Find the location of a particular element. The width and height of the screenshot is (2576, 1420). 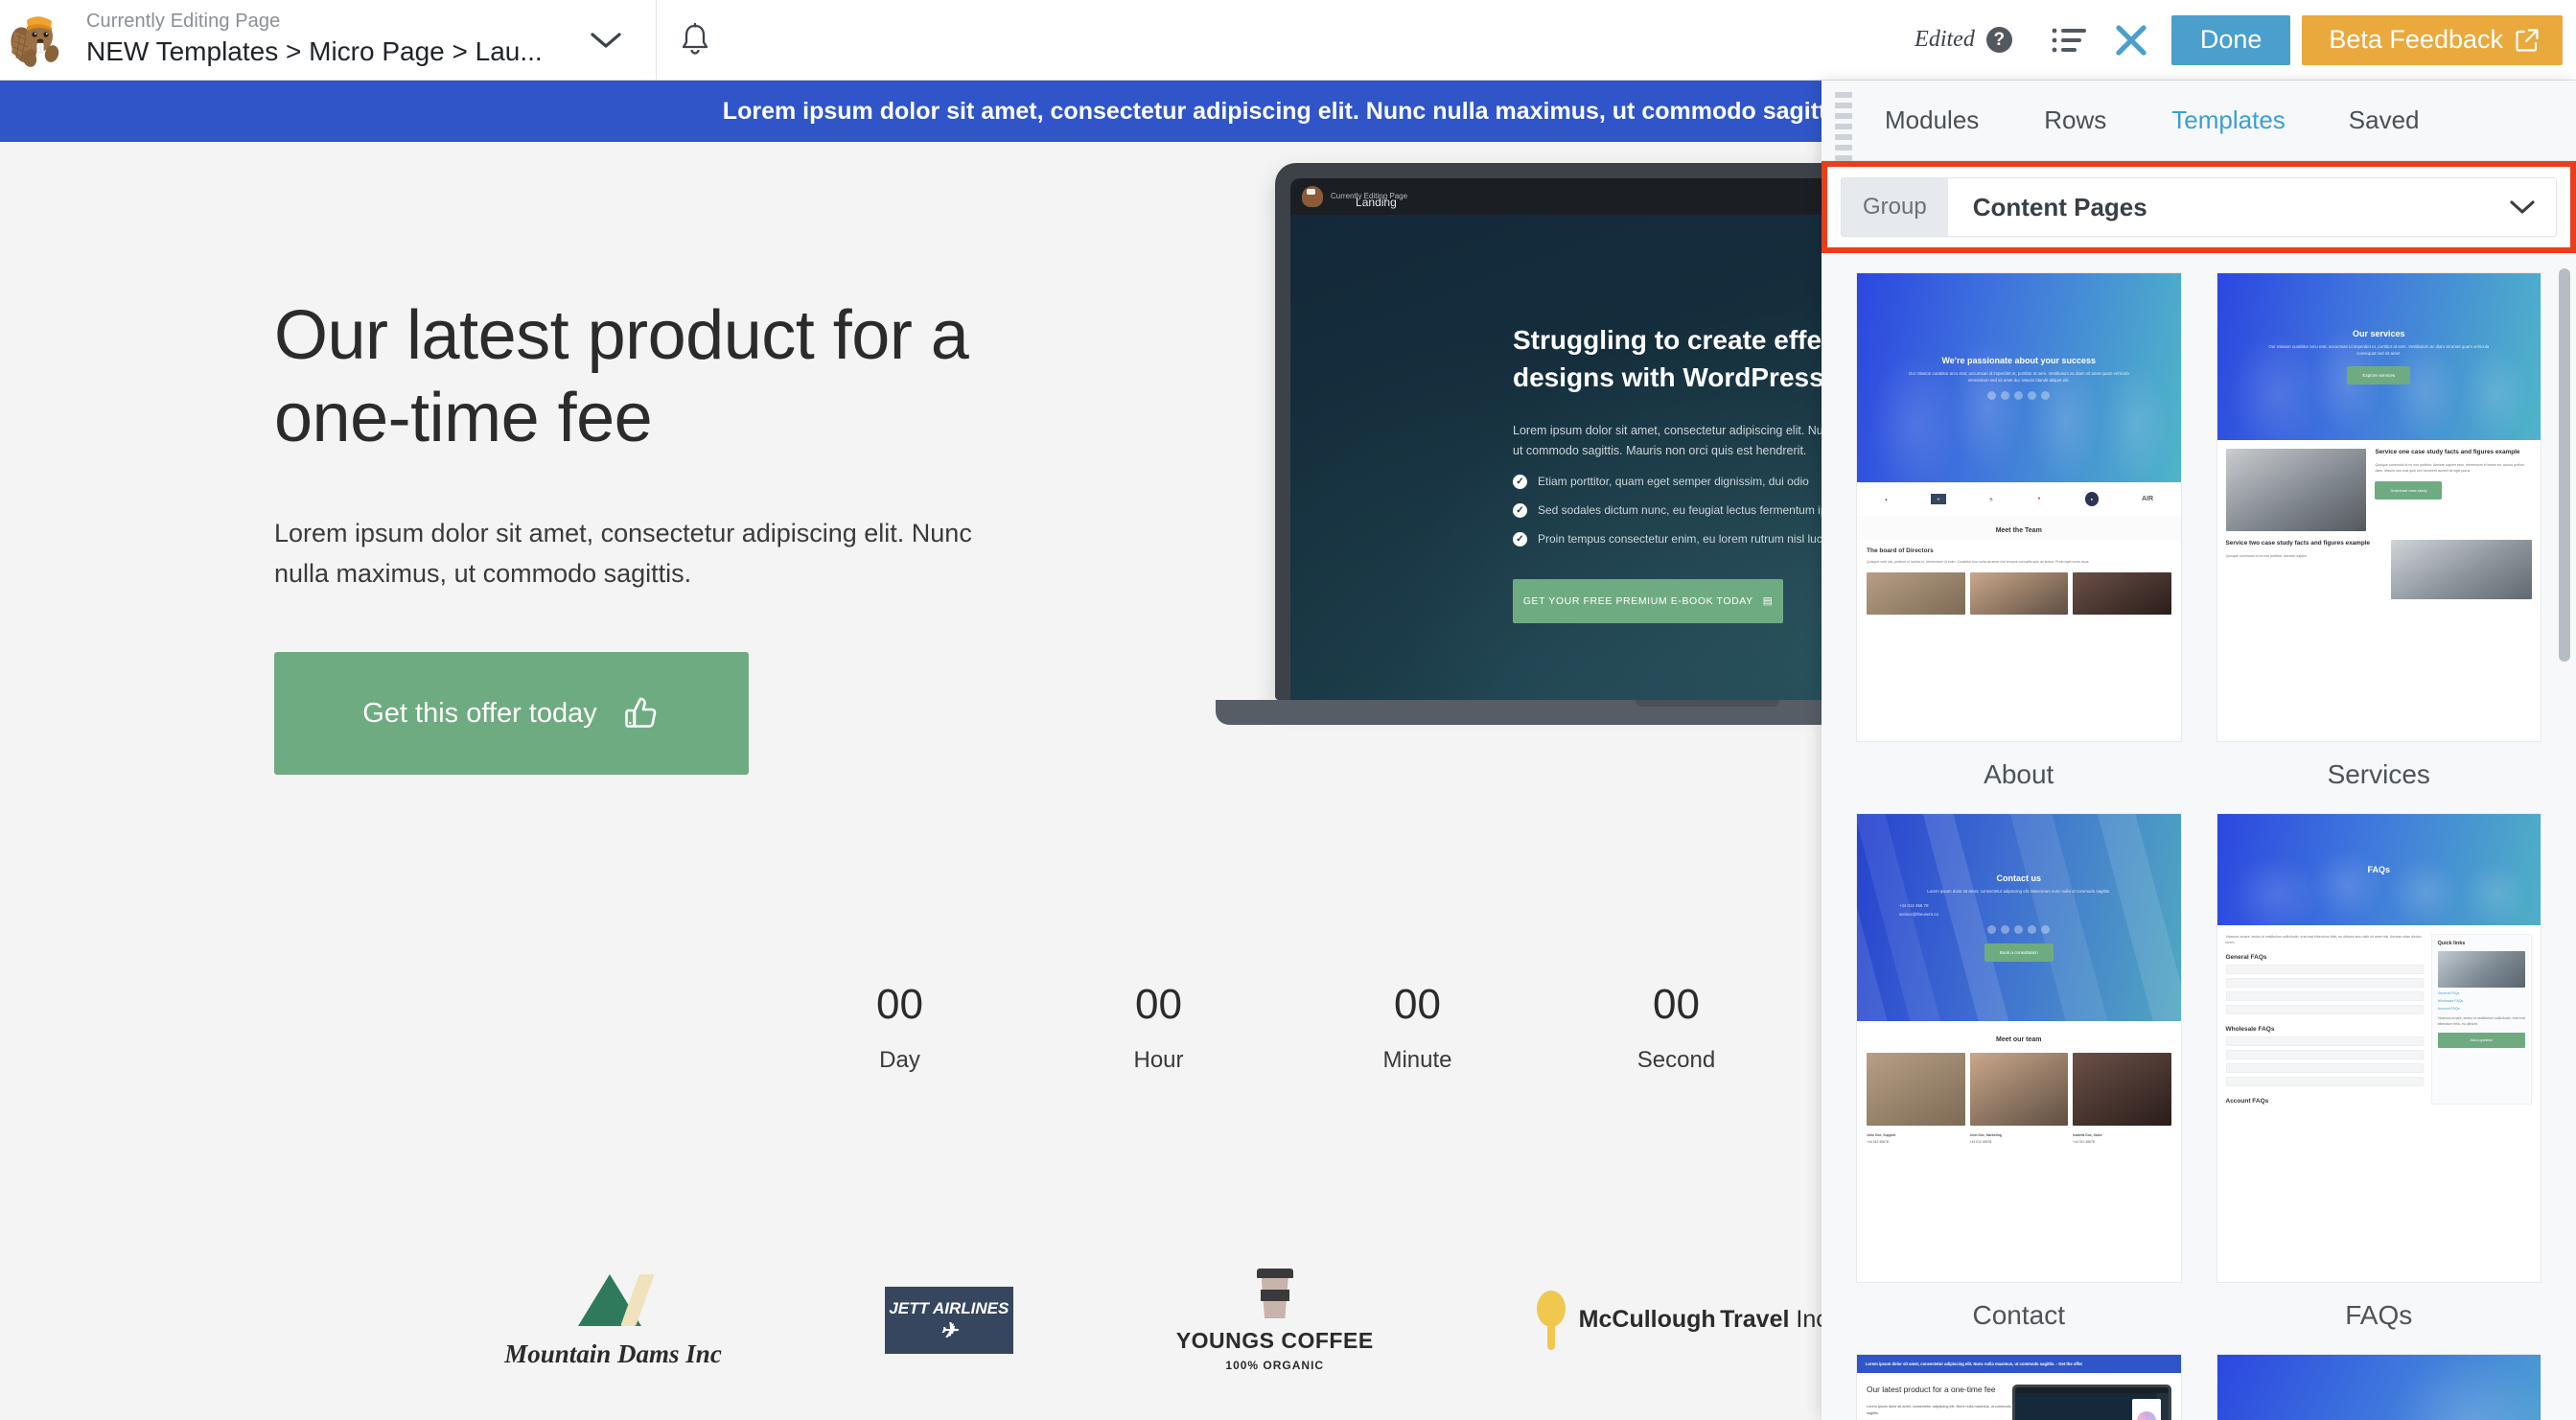

mini-hero-email: service@theusers.co is located at coordinates (1918, 914).